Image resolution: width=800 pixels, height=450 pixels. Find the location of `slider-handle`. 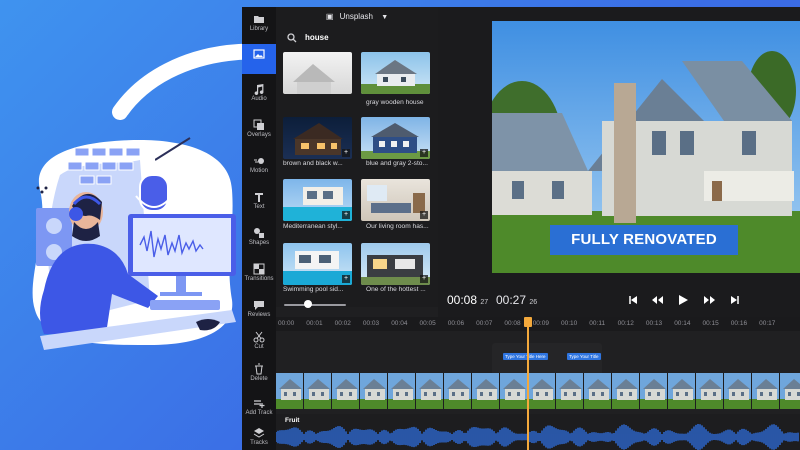

slider-handle is located at coordinates (308, 304).